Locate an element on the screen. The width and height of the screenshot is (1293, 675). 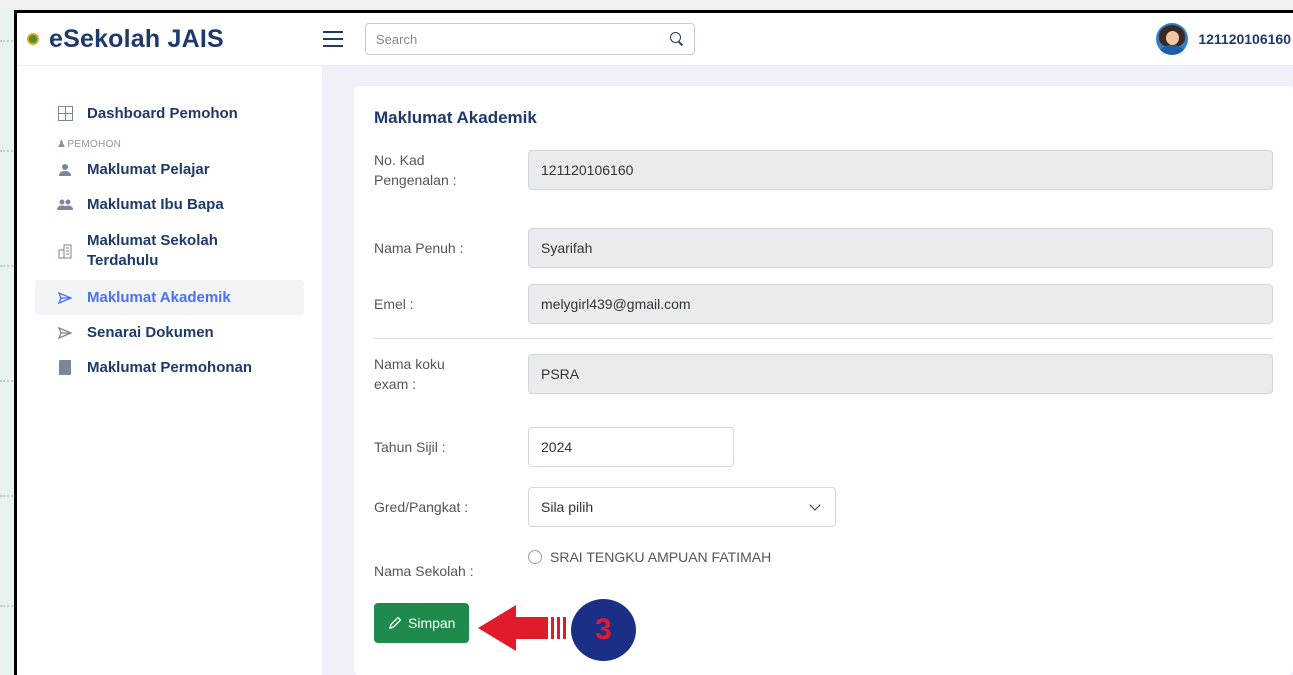
avatar is located at coordinates (1172, 39).